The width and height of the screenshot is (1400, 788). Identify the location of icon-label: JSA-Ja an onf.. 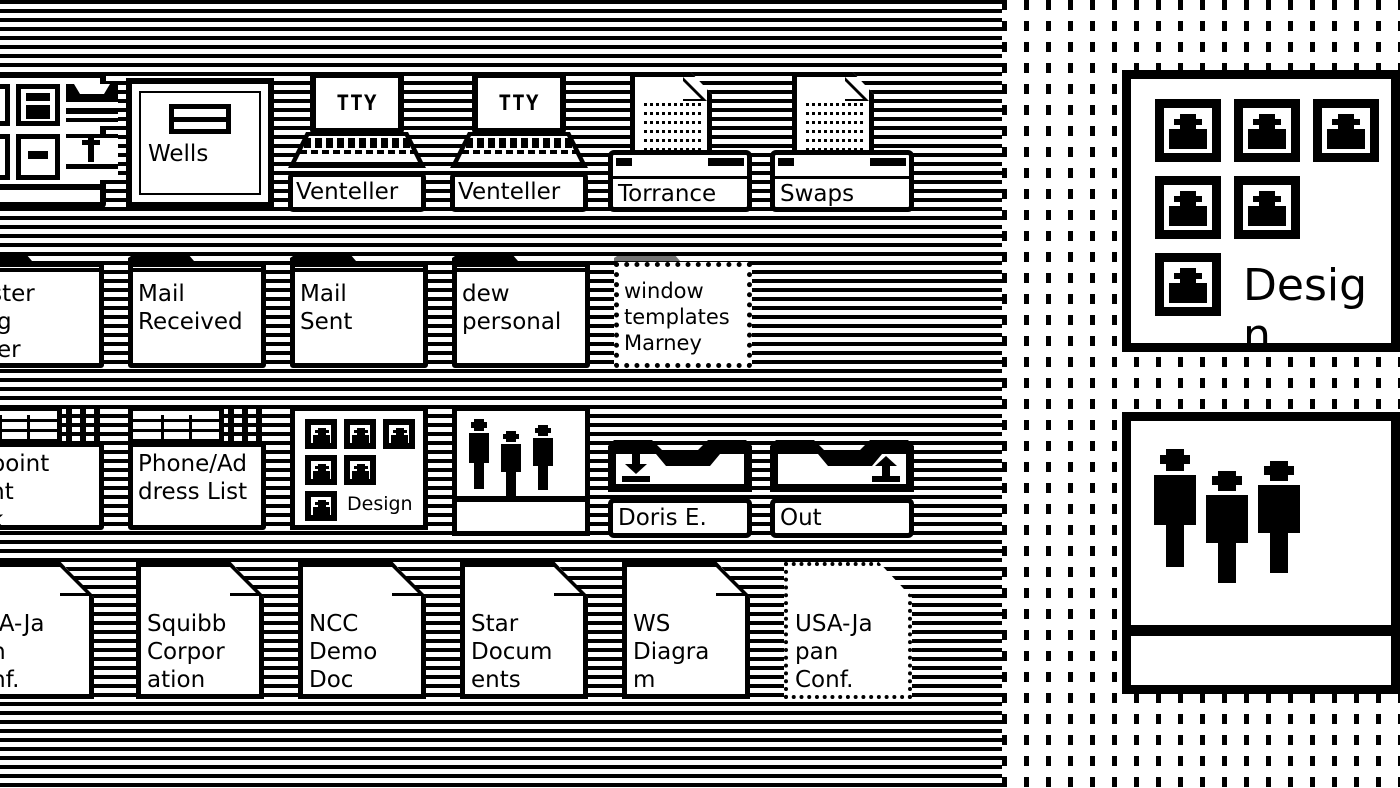
(22, 652).